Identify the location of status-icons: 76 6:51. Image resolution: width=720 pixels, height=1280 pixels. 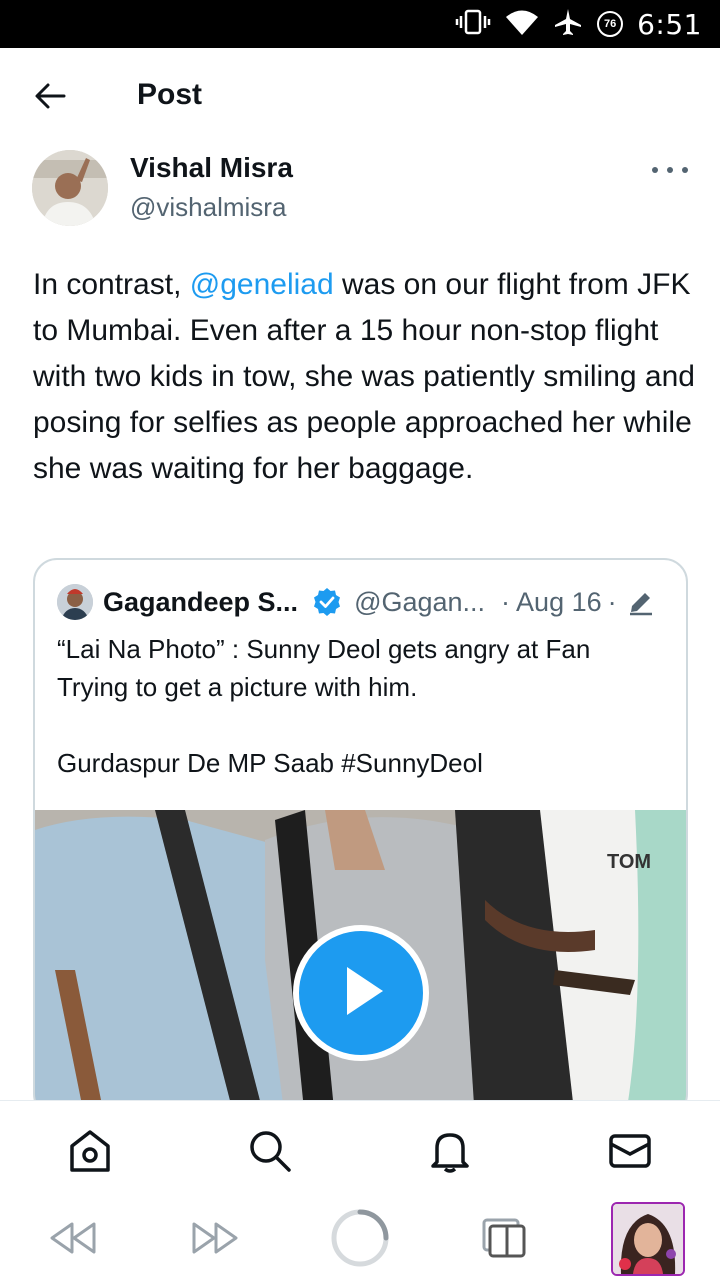
(578, 24).